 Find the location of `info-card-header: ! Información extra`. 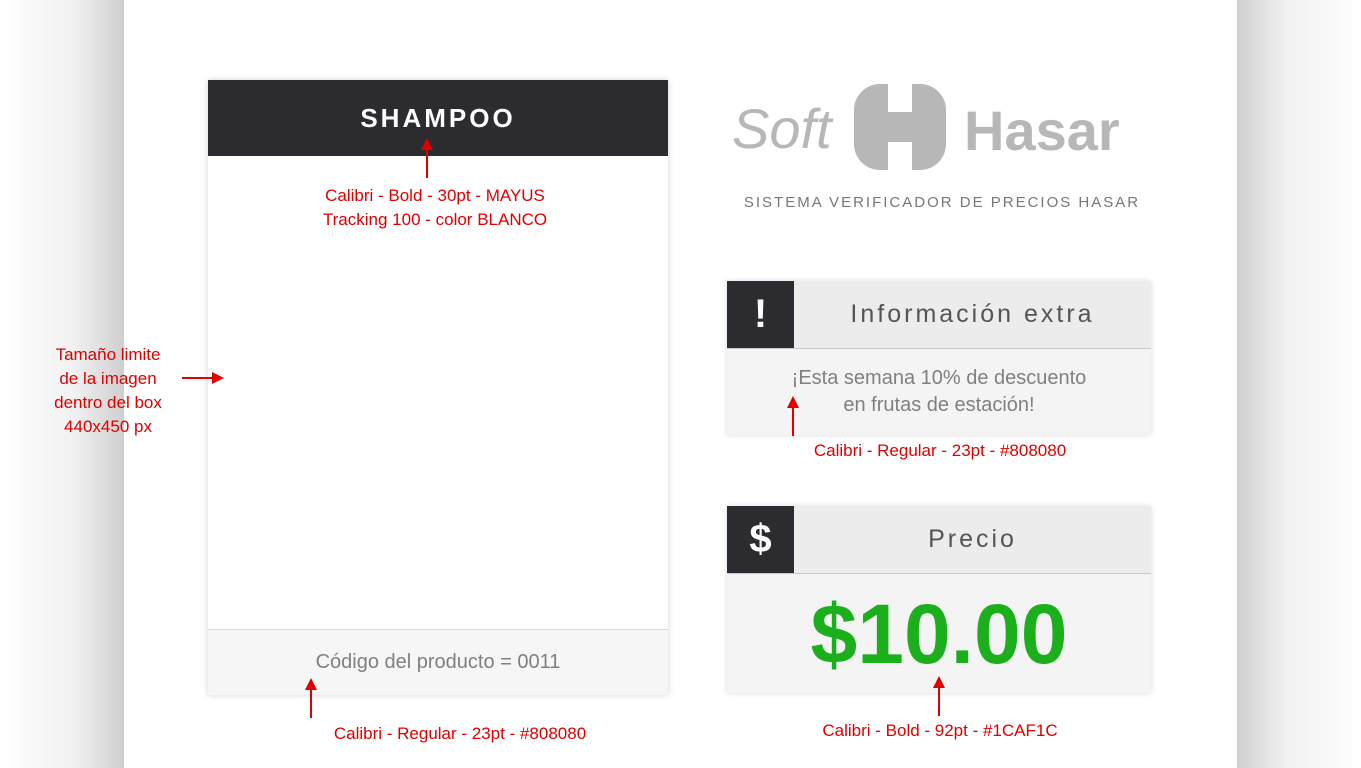

info-card-header: ! Información extra is located at coordinates (939, 315).